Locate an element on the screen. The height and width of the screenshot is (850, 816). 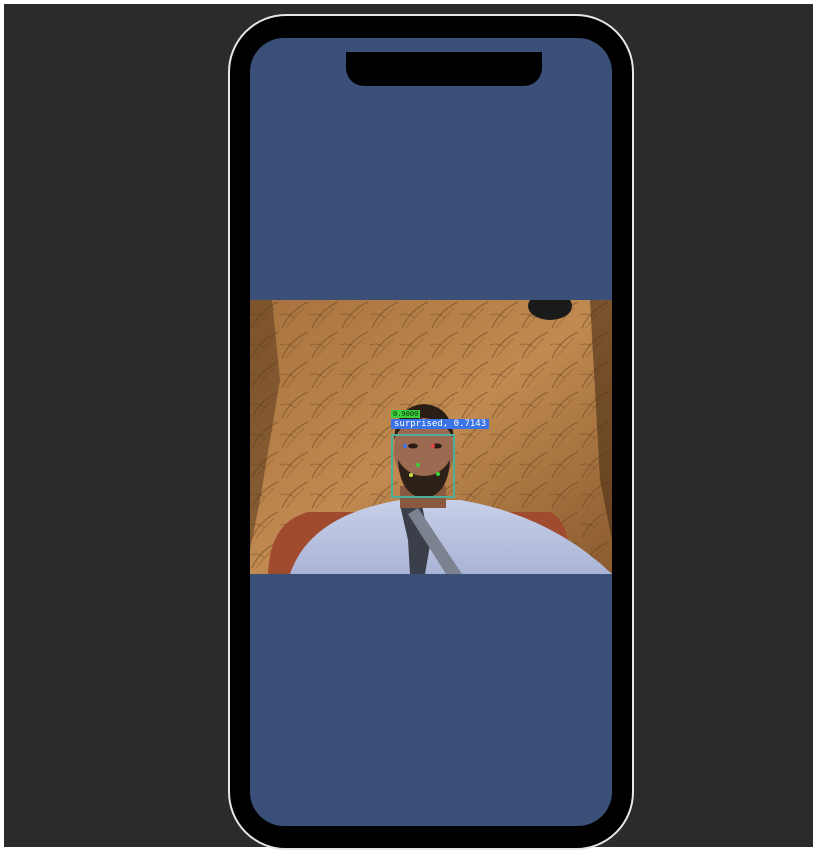
nose-landmark is located at coordinates (418, 465).